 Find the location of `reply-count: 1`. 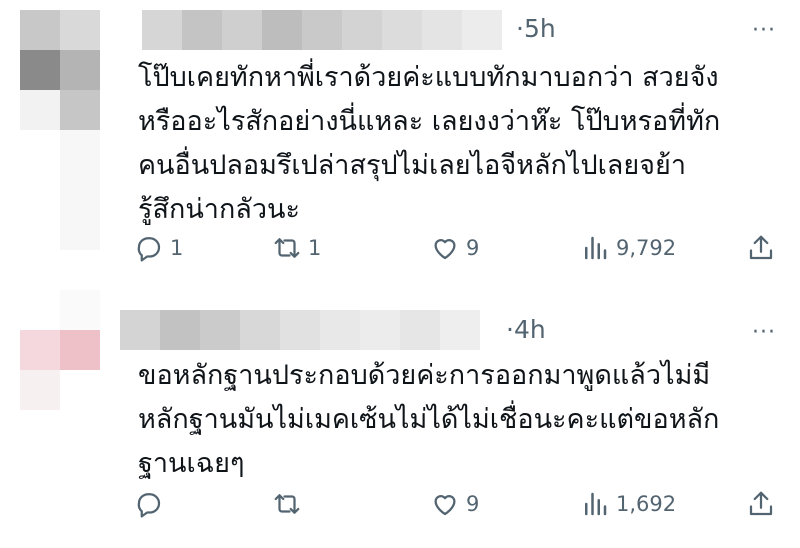

reply-count: 1 is located at coordinates (177, 248).